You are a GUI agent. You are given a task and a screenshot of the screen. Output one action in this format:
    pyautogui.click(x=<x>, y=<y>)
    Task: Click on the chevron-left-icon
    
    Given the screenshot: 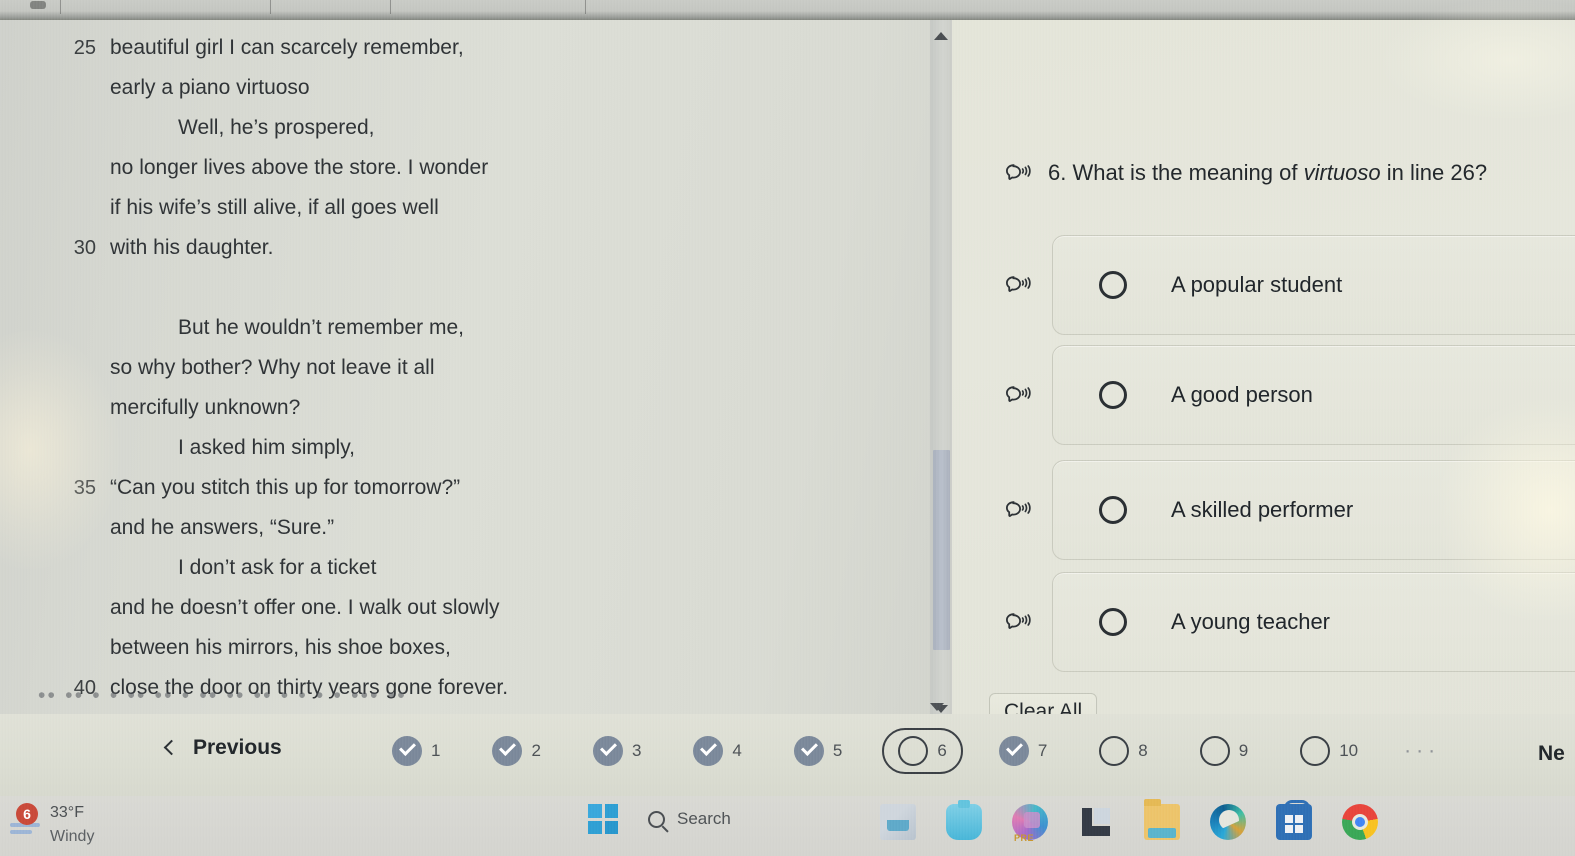 What is the action you would take?
    pyautogui.click(x=171, y=747)
    